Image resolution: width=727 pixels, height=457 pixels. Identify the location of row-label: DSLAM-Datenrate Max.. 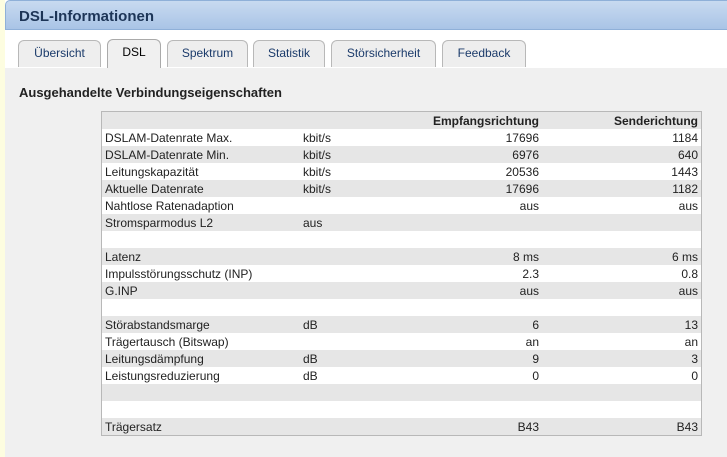
(200, 137).